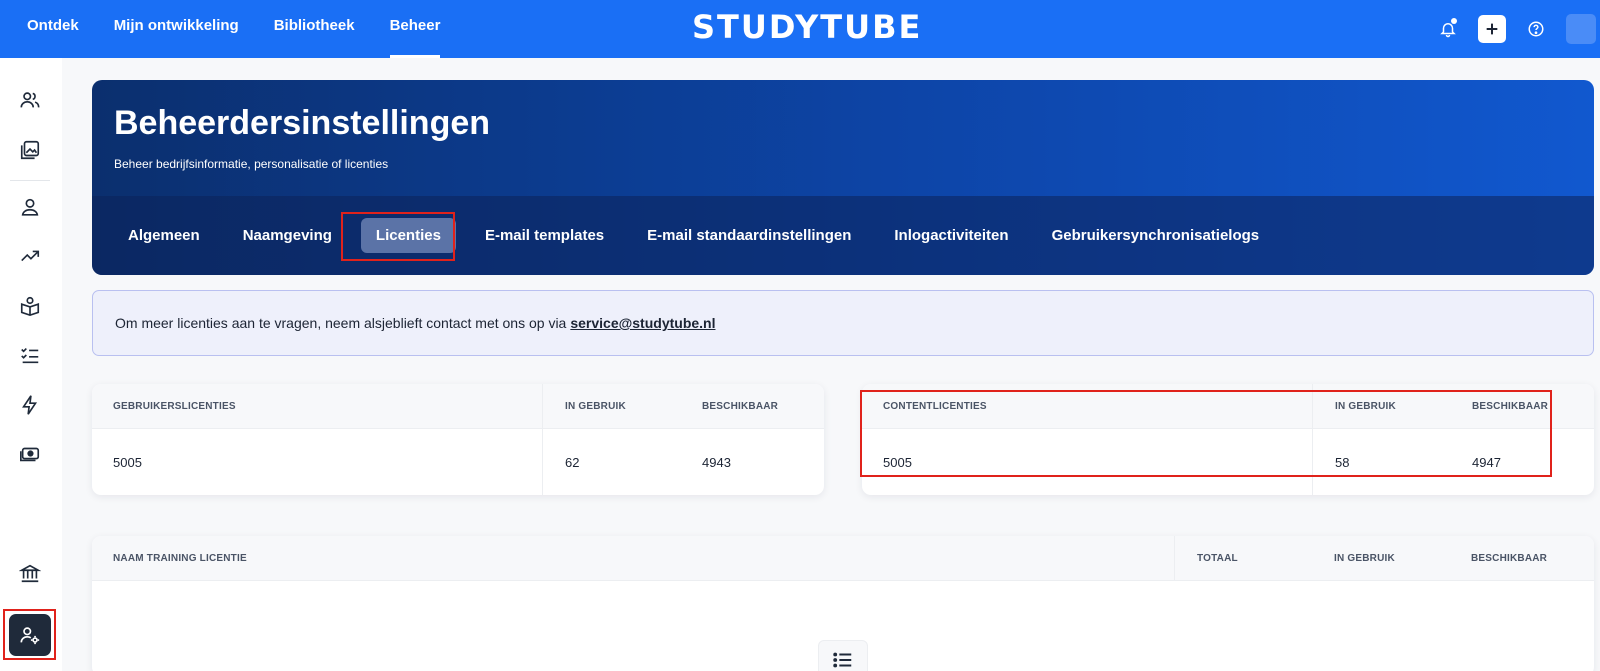 The height and width of the screenshot is (671, 1600). I want to click on content-licenses-col-in-use: IN GEBRUIK, so click(1365, 406).